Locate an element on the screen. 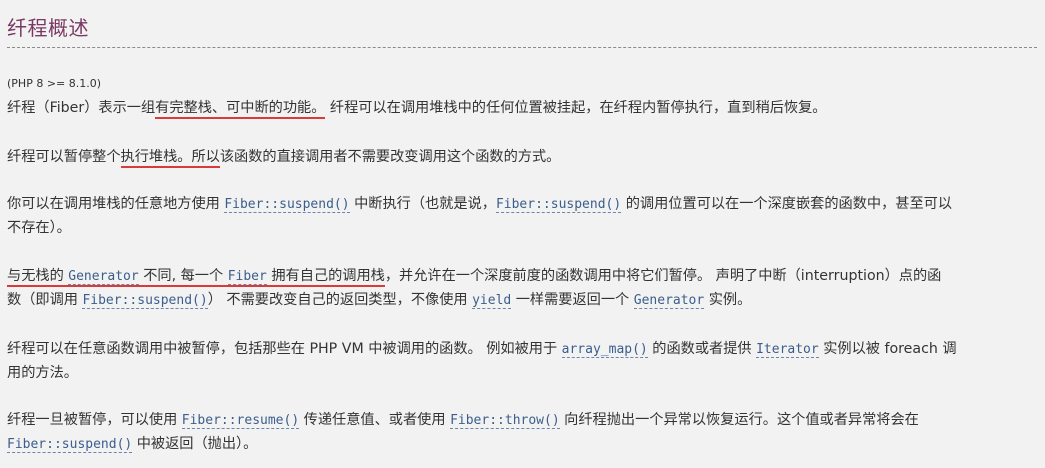 The width and height of the screenshot is (1045, 468). highlighted-text: 所以 is located at coordinates (205, 158).